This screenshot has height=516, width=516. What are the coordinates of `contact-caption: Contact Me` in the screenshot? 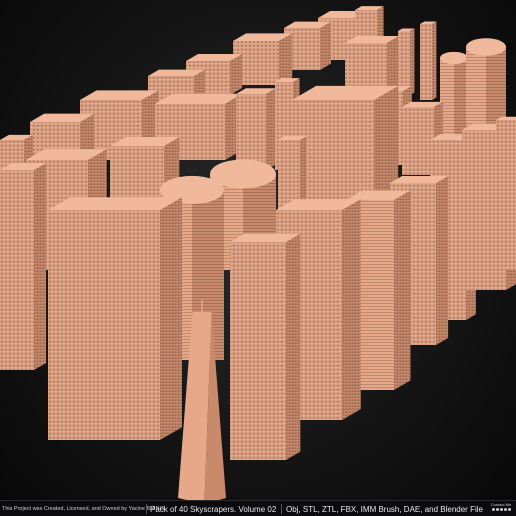 It's located at (501, 504).